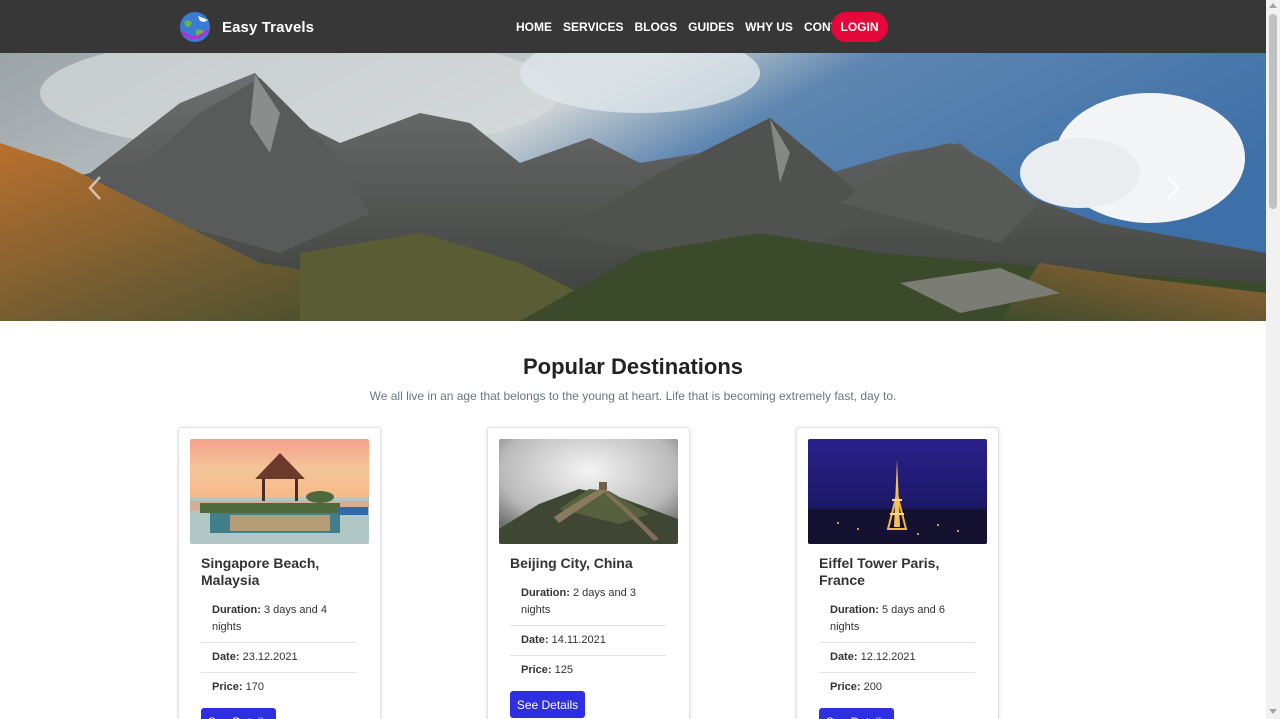 This screenshot has height=719, width=1280. I want to click on scroll-down-arrow-icon, so click(1273, 711).